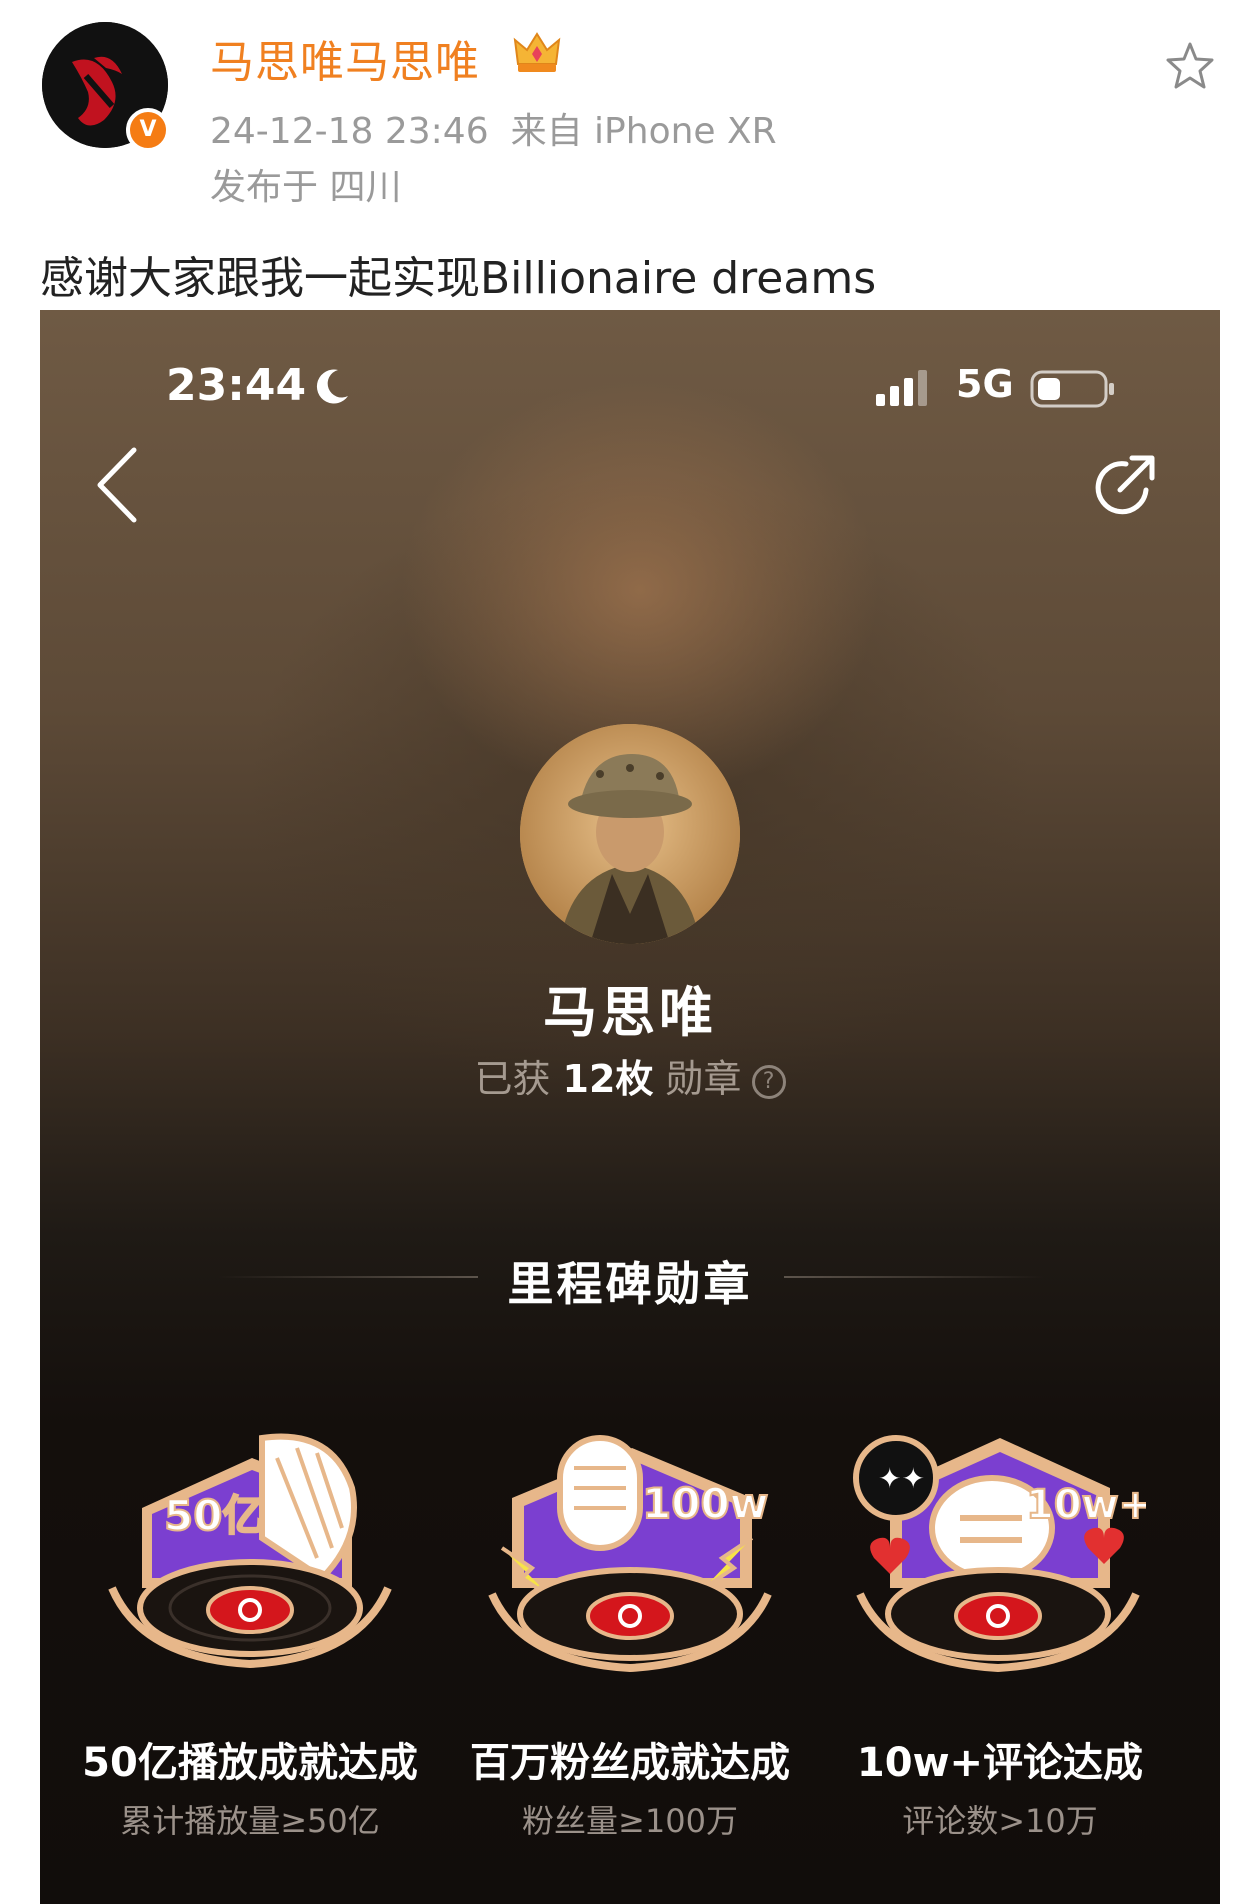 Image resolution: width=1260 pixels, height=1904 pixels. Describe the element at coordinates (608, 1079) in the screenshot. I see `badge-count-value: 12枚` at that location.